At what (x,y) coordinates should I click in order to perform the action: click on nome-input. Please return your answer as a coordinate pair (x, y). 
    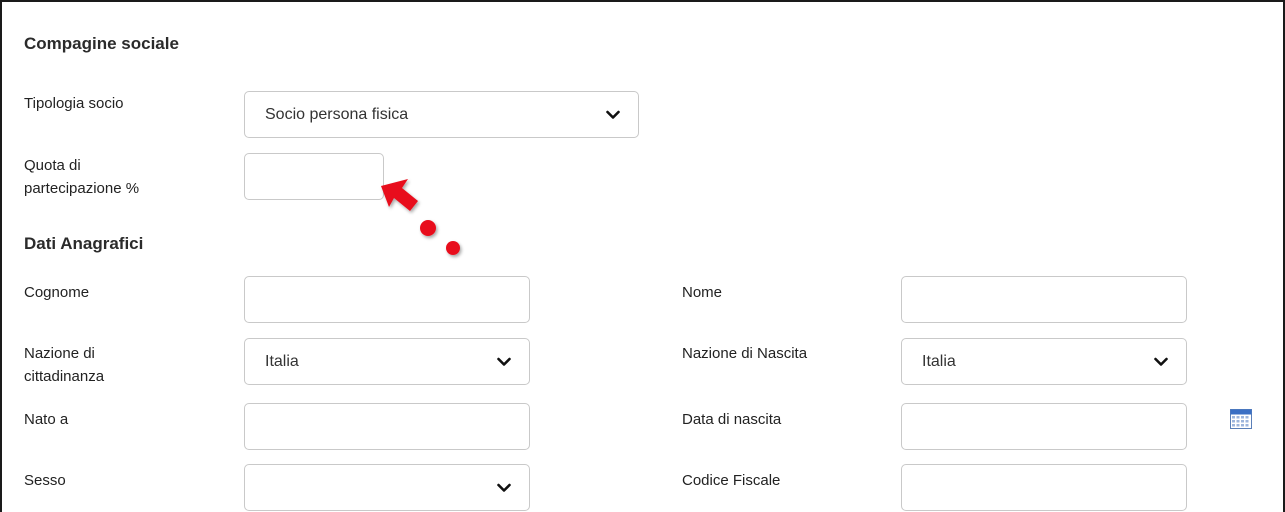
    Looking at the image, I should click on (1044, 299).